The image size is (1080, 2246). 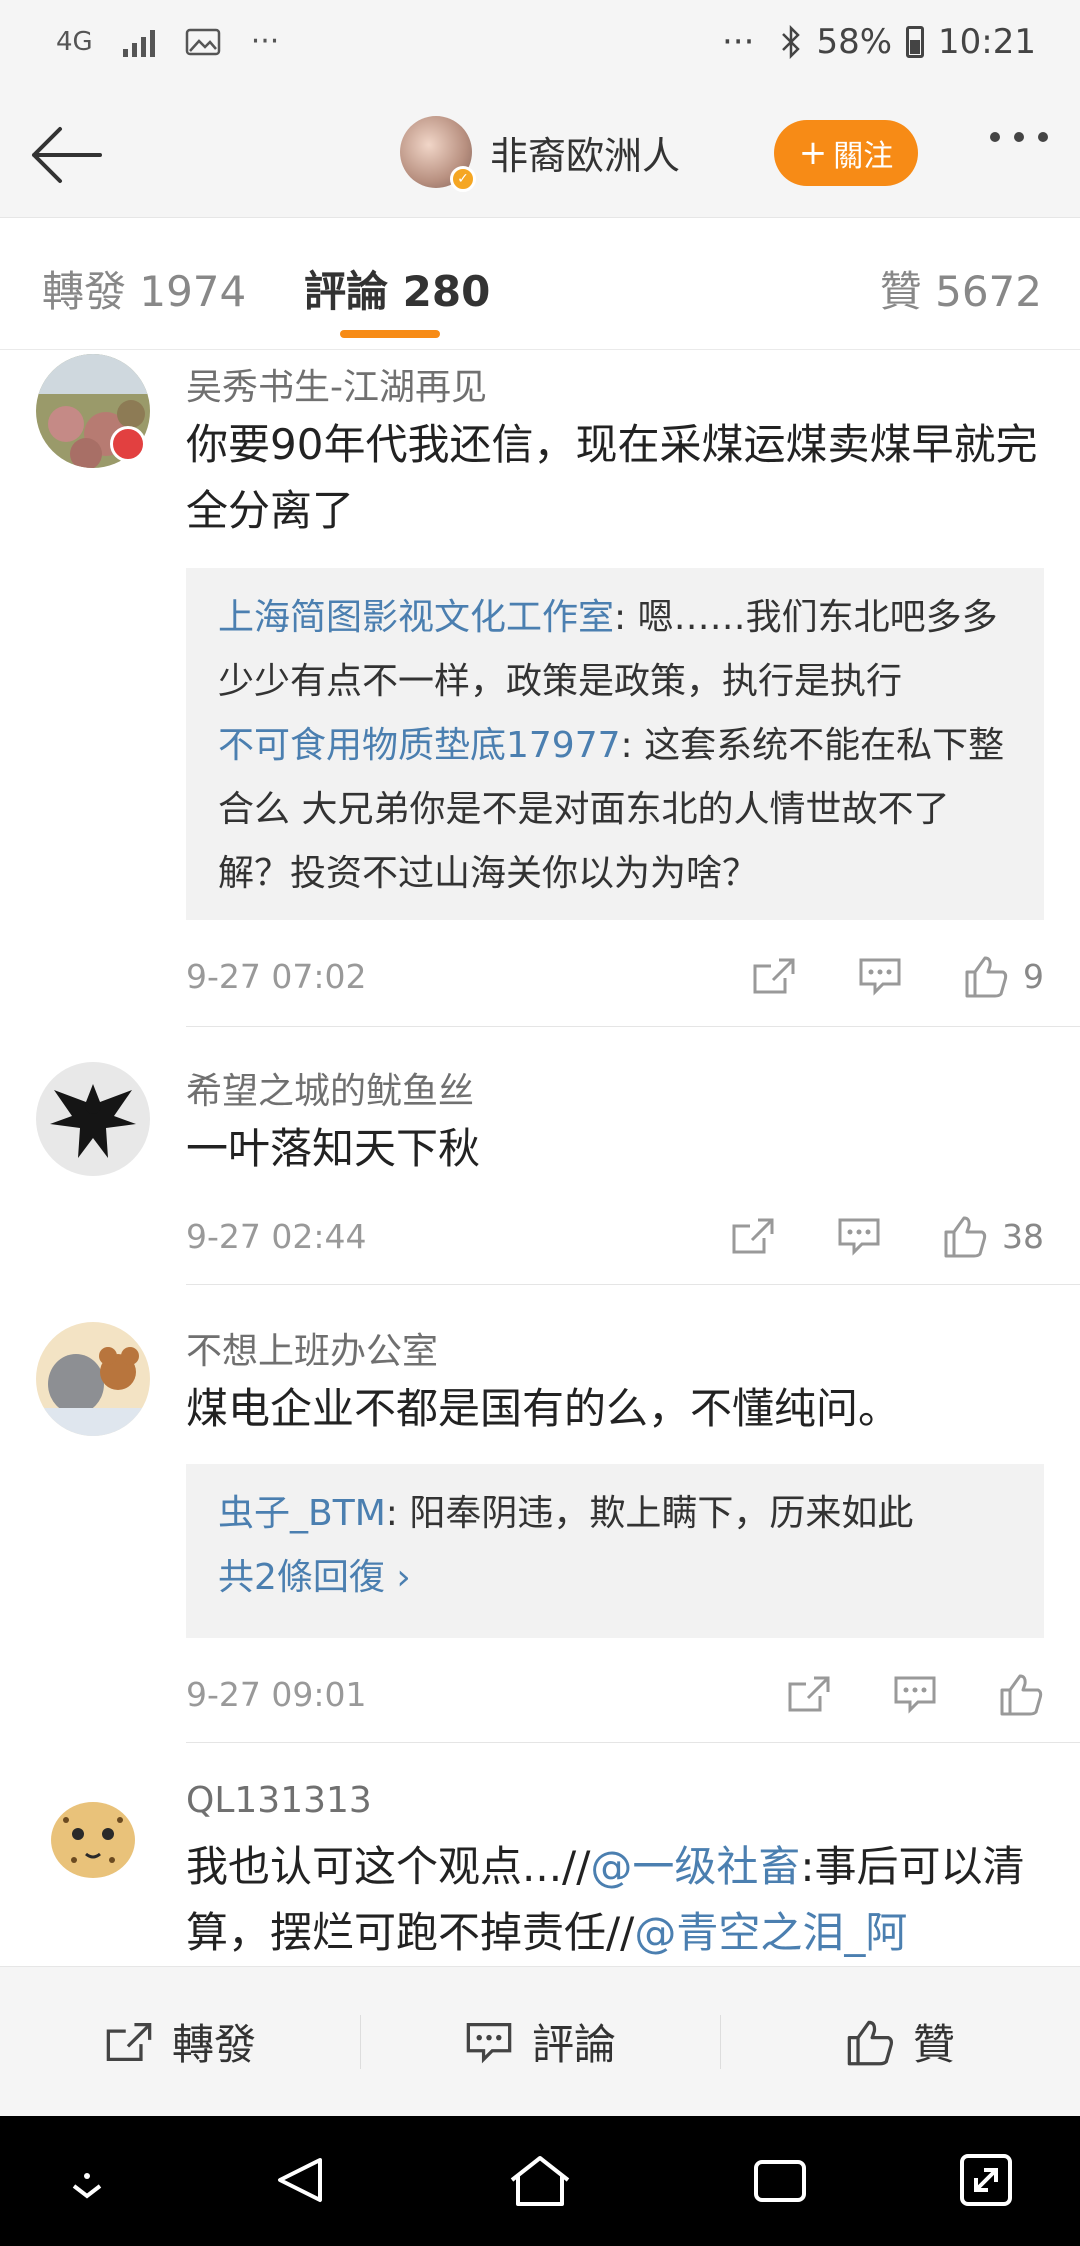 What do you see at coordinates (738, 42) in the screenshot?
I see `status-more: ···` at bounding box center [738, 42].